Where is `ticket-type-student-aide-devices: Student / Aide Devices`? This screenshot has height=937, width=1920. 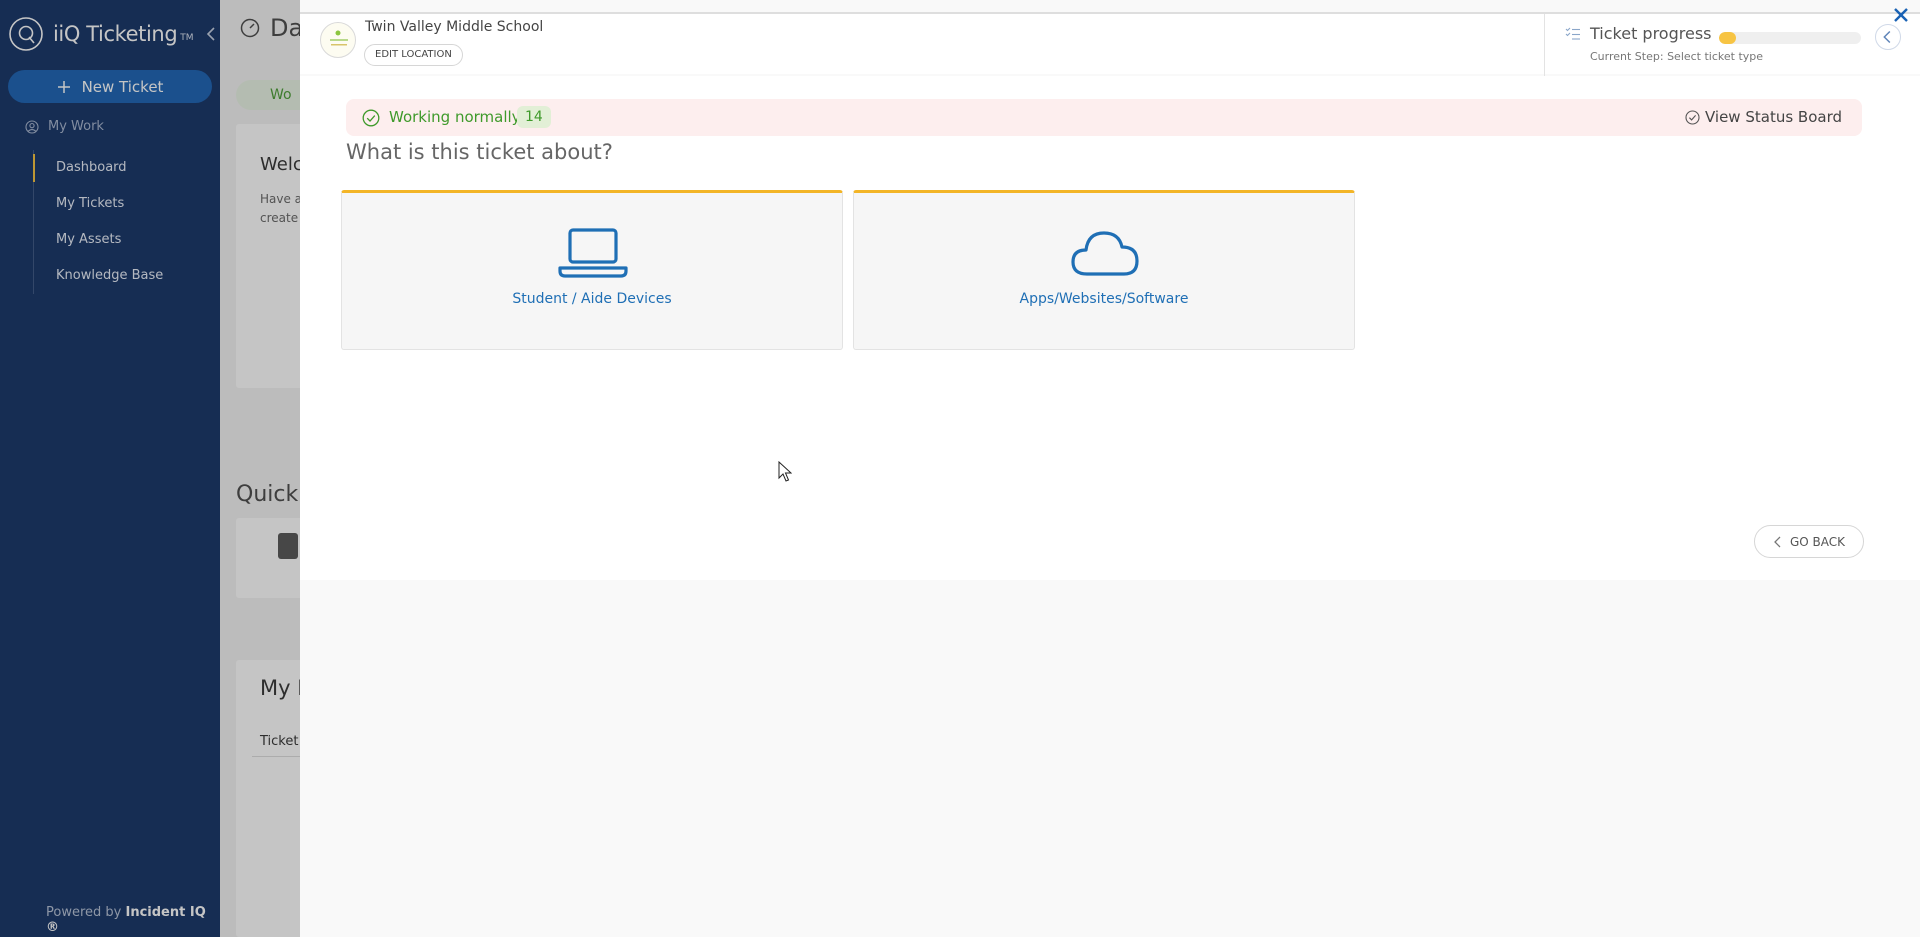 ticket-type-student-aide-devices: Student / Aide Devices is located at coordinates (592, 270).